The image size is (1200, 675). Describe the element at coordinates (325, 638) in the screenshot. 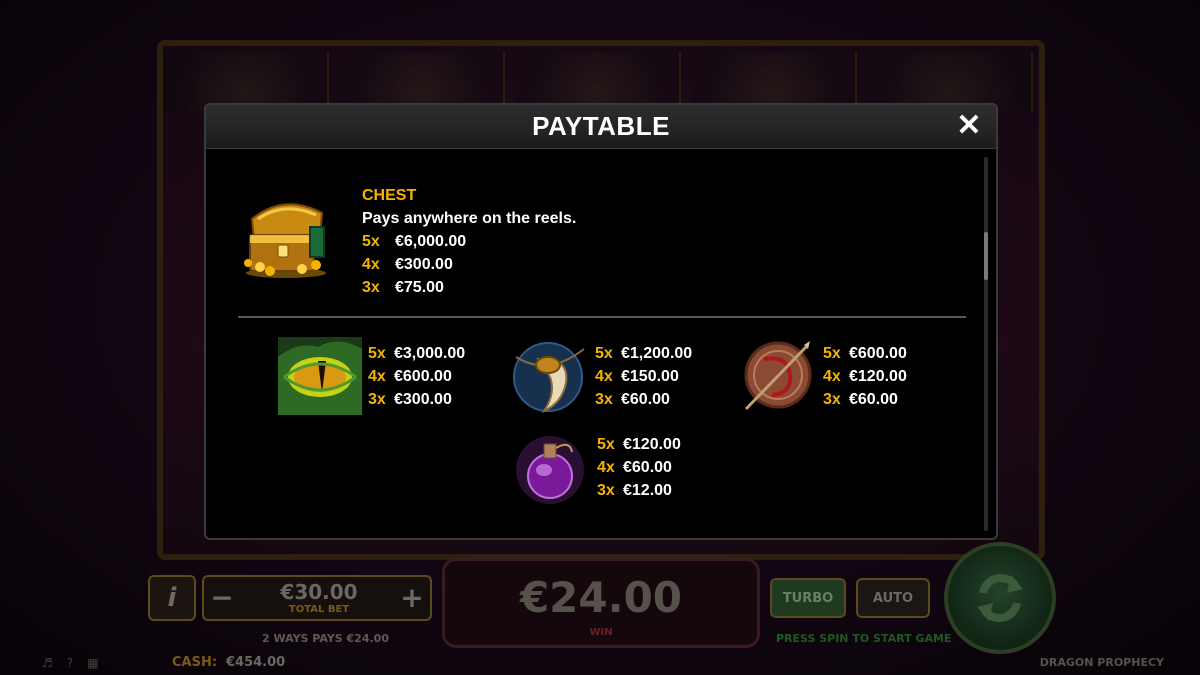

I see `ways-pays-text: 2 WAYS PAYS €24.00` at that location.